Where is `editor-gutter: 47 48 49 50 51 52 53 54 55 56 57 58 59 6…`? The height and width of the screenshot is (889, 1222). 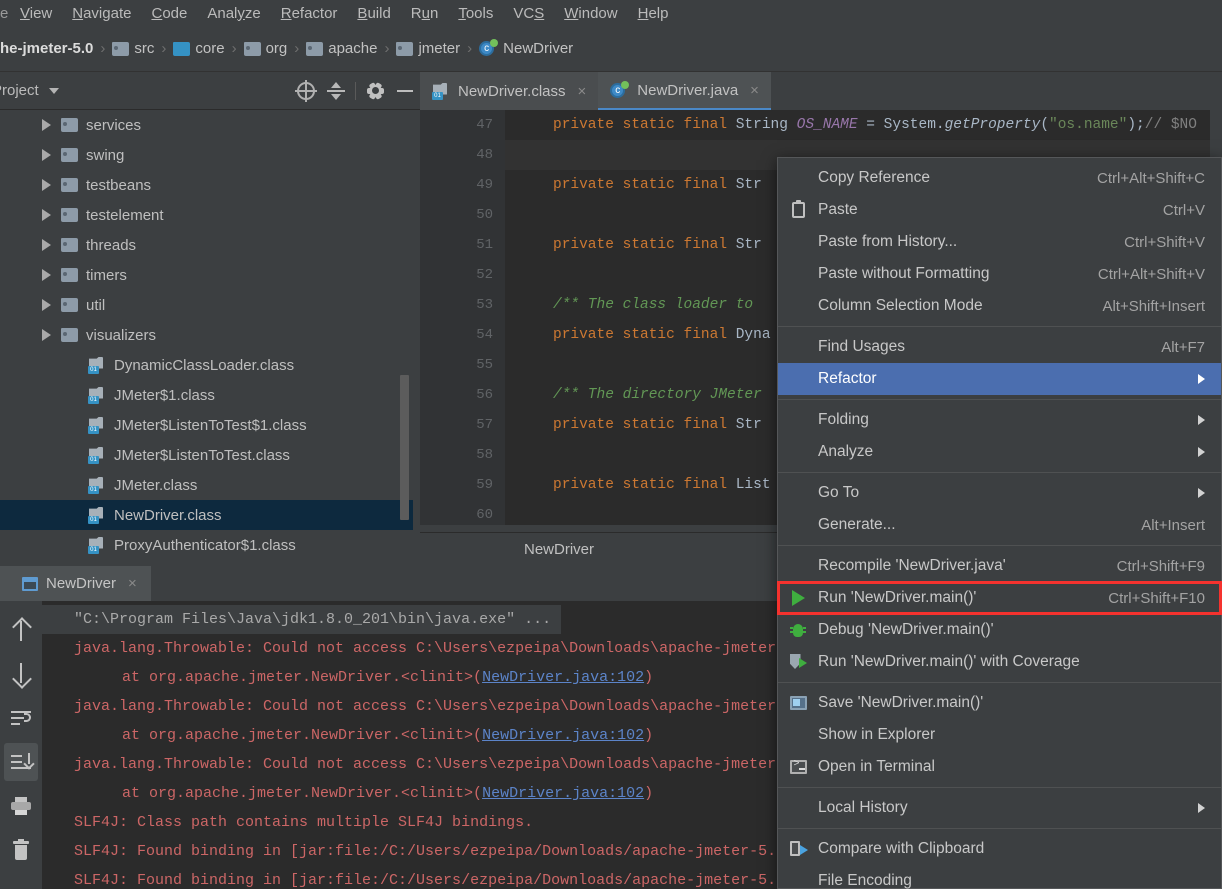 editor-gutter: 47 48 49 50 51 52 53 54 55 56 57 58 59 6… is located at coordinates (462, 317).